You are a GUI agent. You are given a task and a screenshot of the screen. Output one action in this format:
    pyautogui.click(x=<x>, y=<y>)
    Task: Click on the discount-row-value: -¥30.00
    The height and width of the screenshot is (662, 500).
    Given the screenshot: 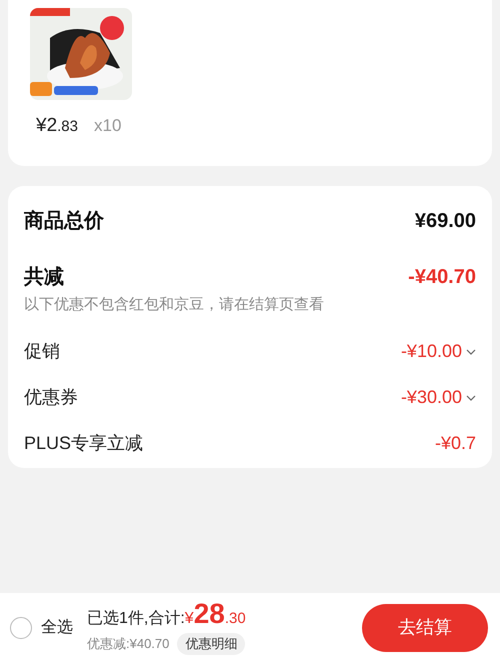 What is the action you would take?
    pyautogui.click(x=431, y=397)
    